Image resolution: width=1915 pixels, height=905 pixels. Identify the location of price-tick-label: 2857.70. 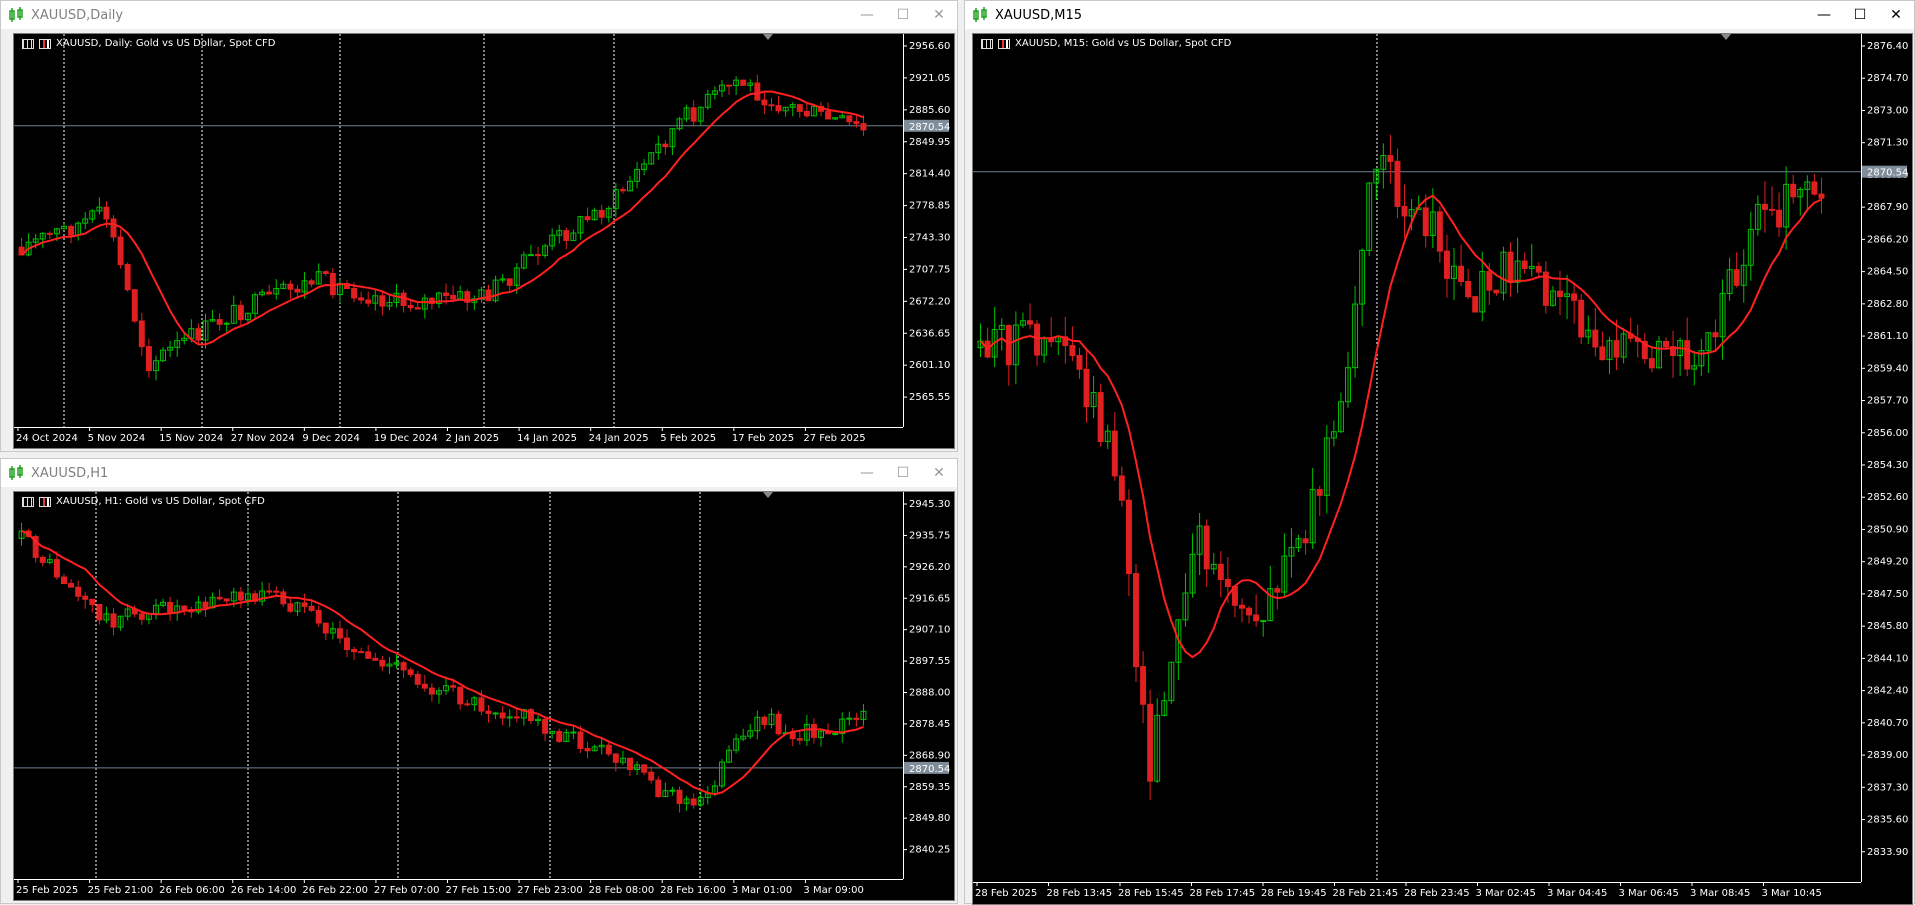
(1887, 401).